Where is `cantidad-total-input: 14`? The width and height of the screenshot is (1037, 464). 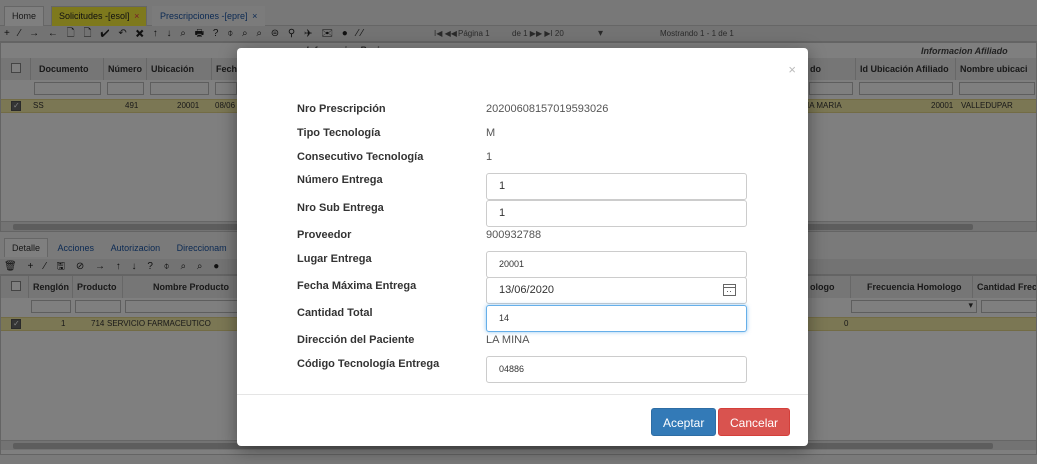
cantidad-total-input: 14 is located at coordinates (616, 318).